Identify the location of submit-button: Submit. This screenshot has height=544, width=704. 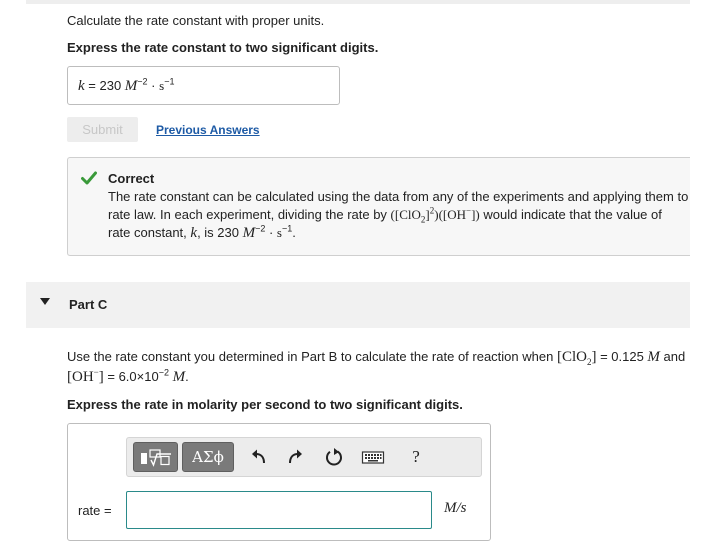
(102, 129).